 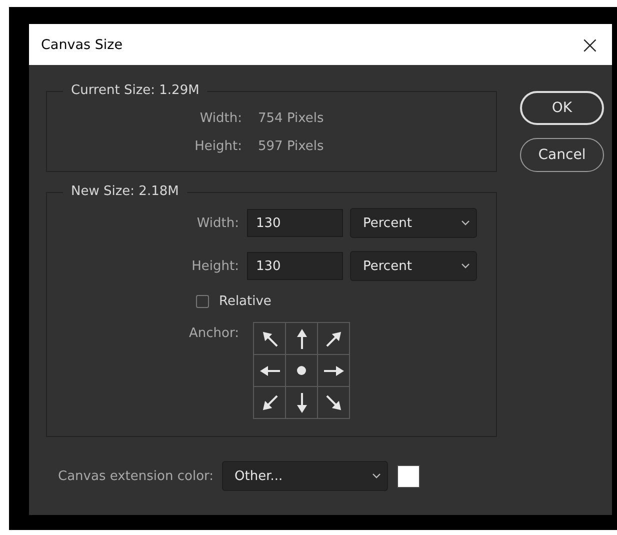 What do you see at coordinates (234, 301) in the screenshot?
I see `relative-checkbox: Relative` at bounding box center [234, 301].